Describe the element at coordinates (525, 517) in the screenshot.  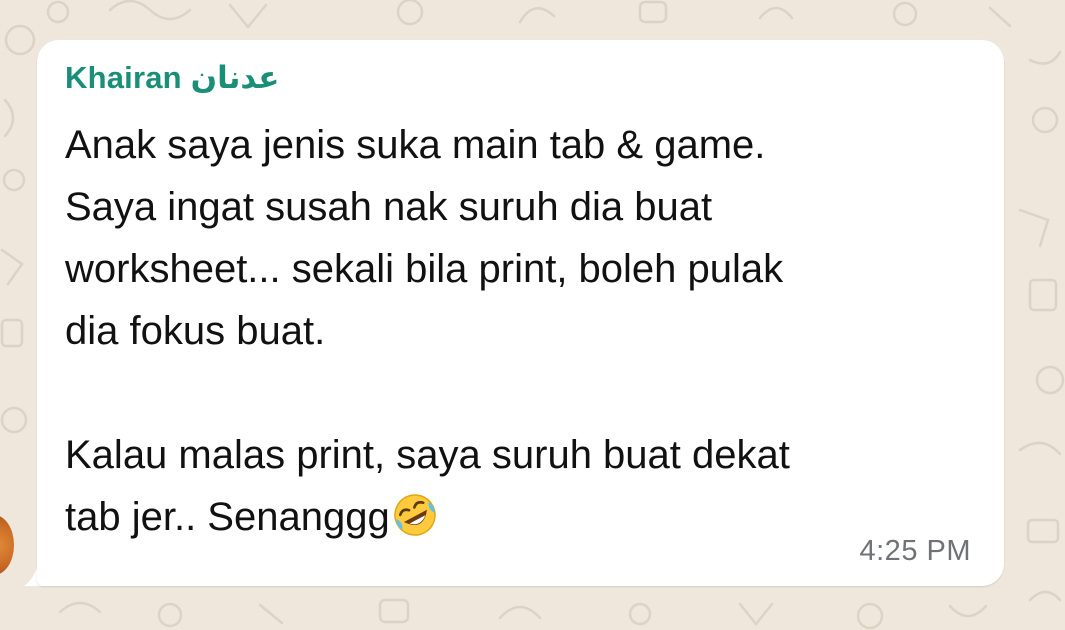
I see `message-line-last: tab jer.. Senanggg` at that location.